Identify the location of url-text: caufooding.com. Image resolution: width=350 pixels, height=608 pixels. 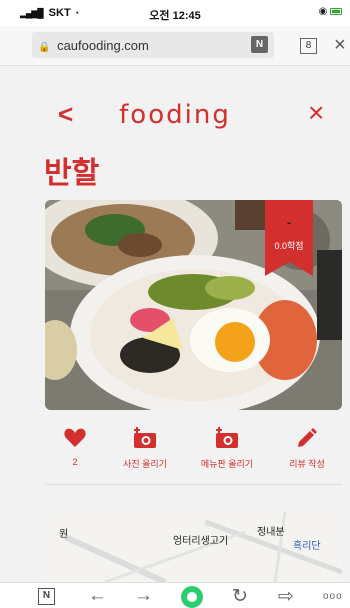
(103, 45).